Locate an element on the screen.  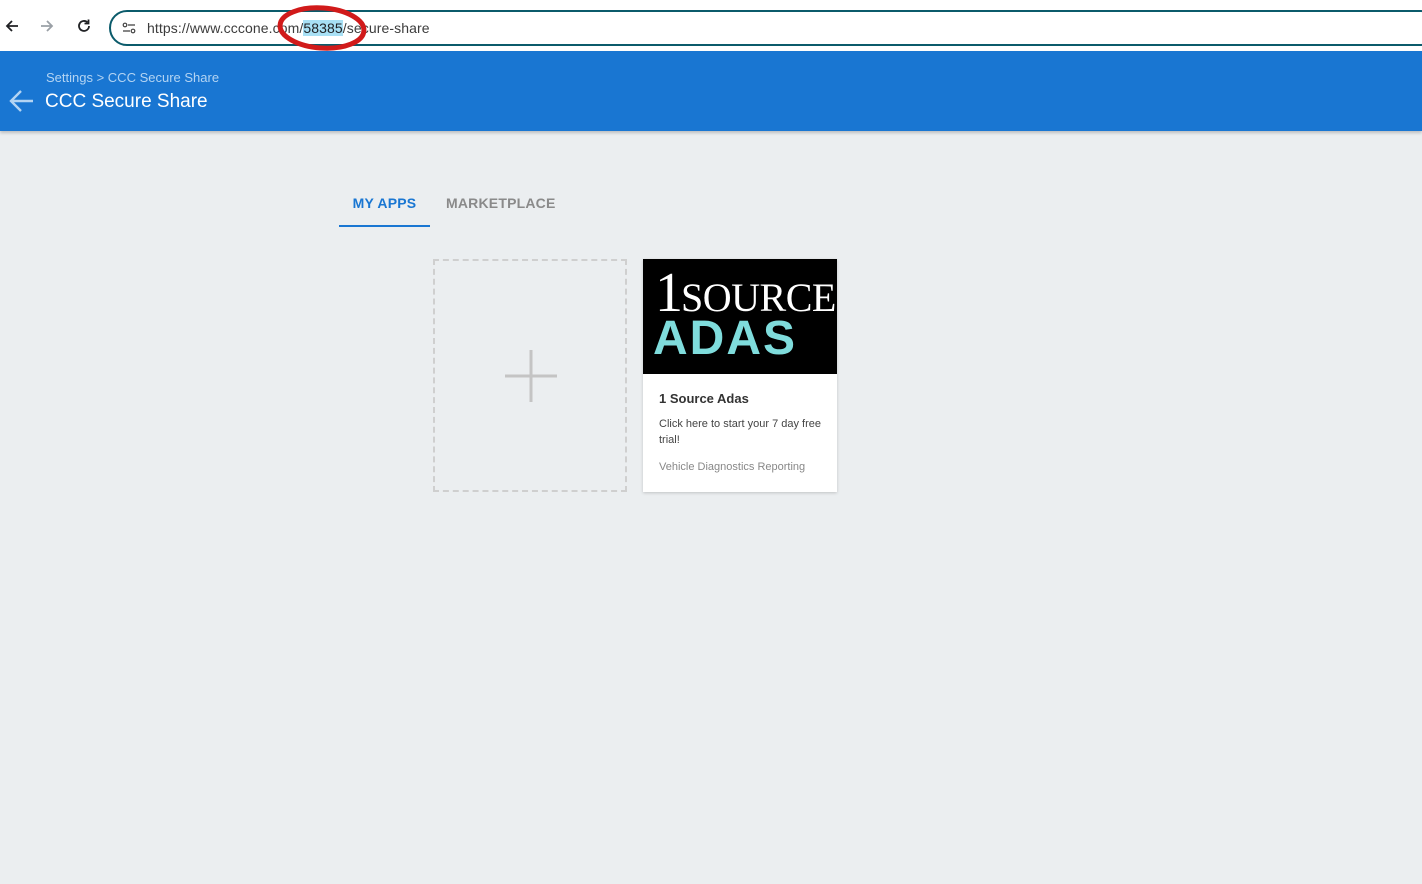
logo-line-bottom: ADAS is located at coordinates (725, 338).